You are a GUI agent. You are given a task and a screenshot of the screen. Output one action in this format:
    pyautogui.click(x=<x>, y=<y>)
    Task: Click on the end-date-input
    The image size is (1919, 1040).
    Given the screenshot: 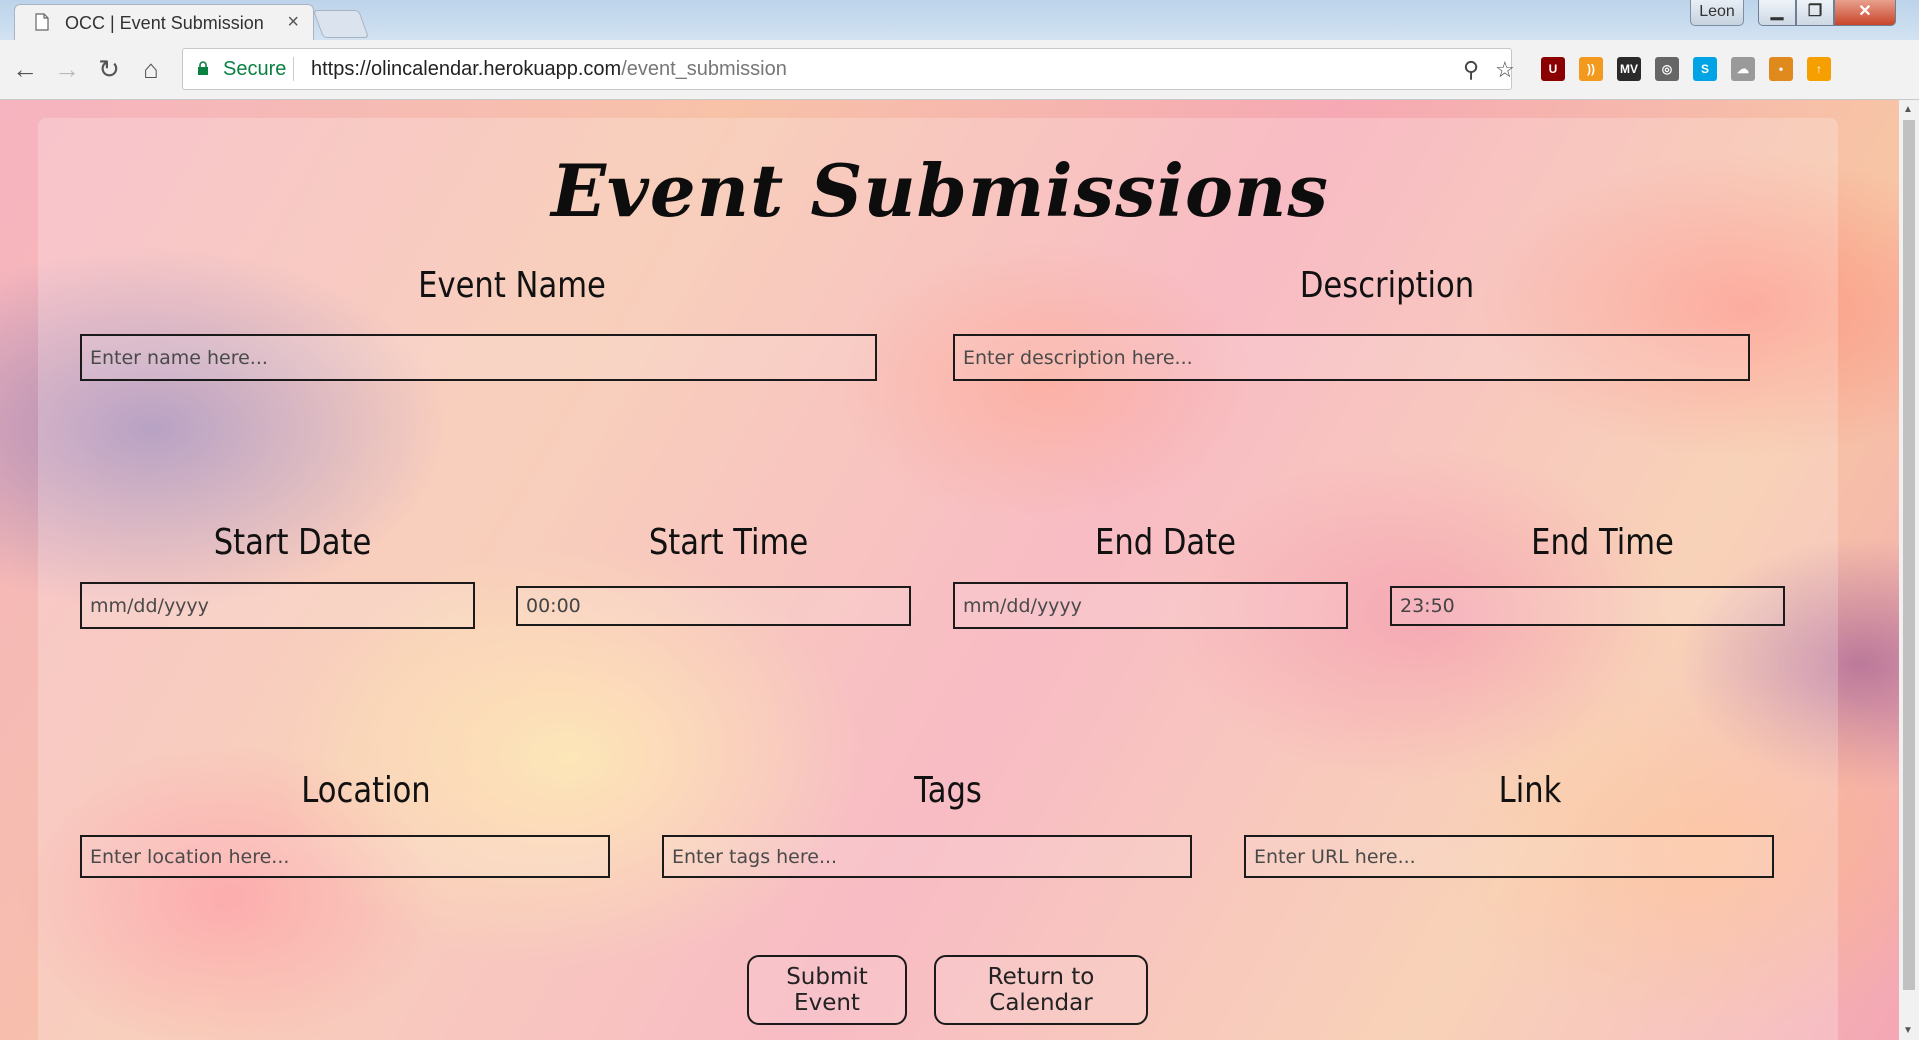 What is the action you would take?
    pyautogui.click(x=1150, y=605)
    